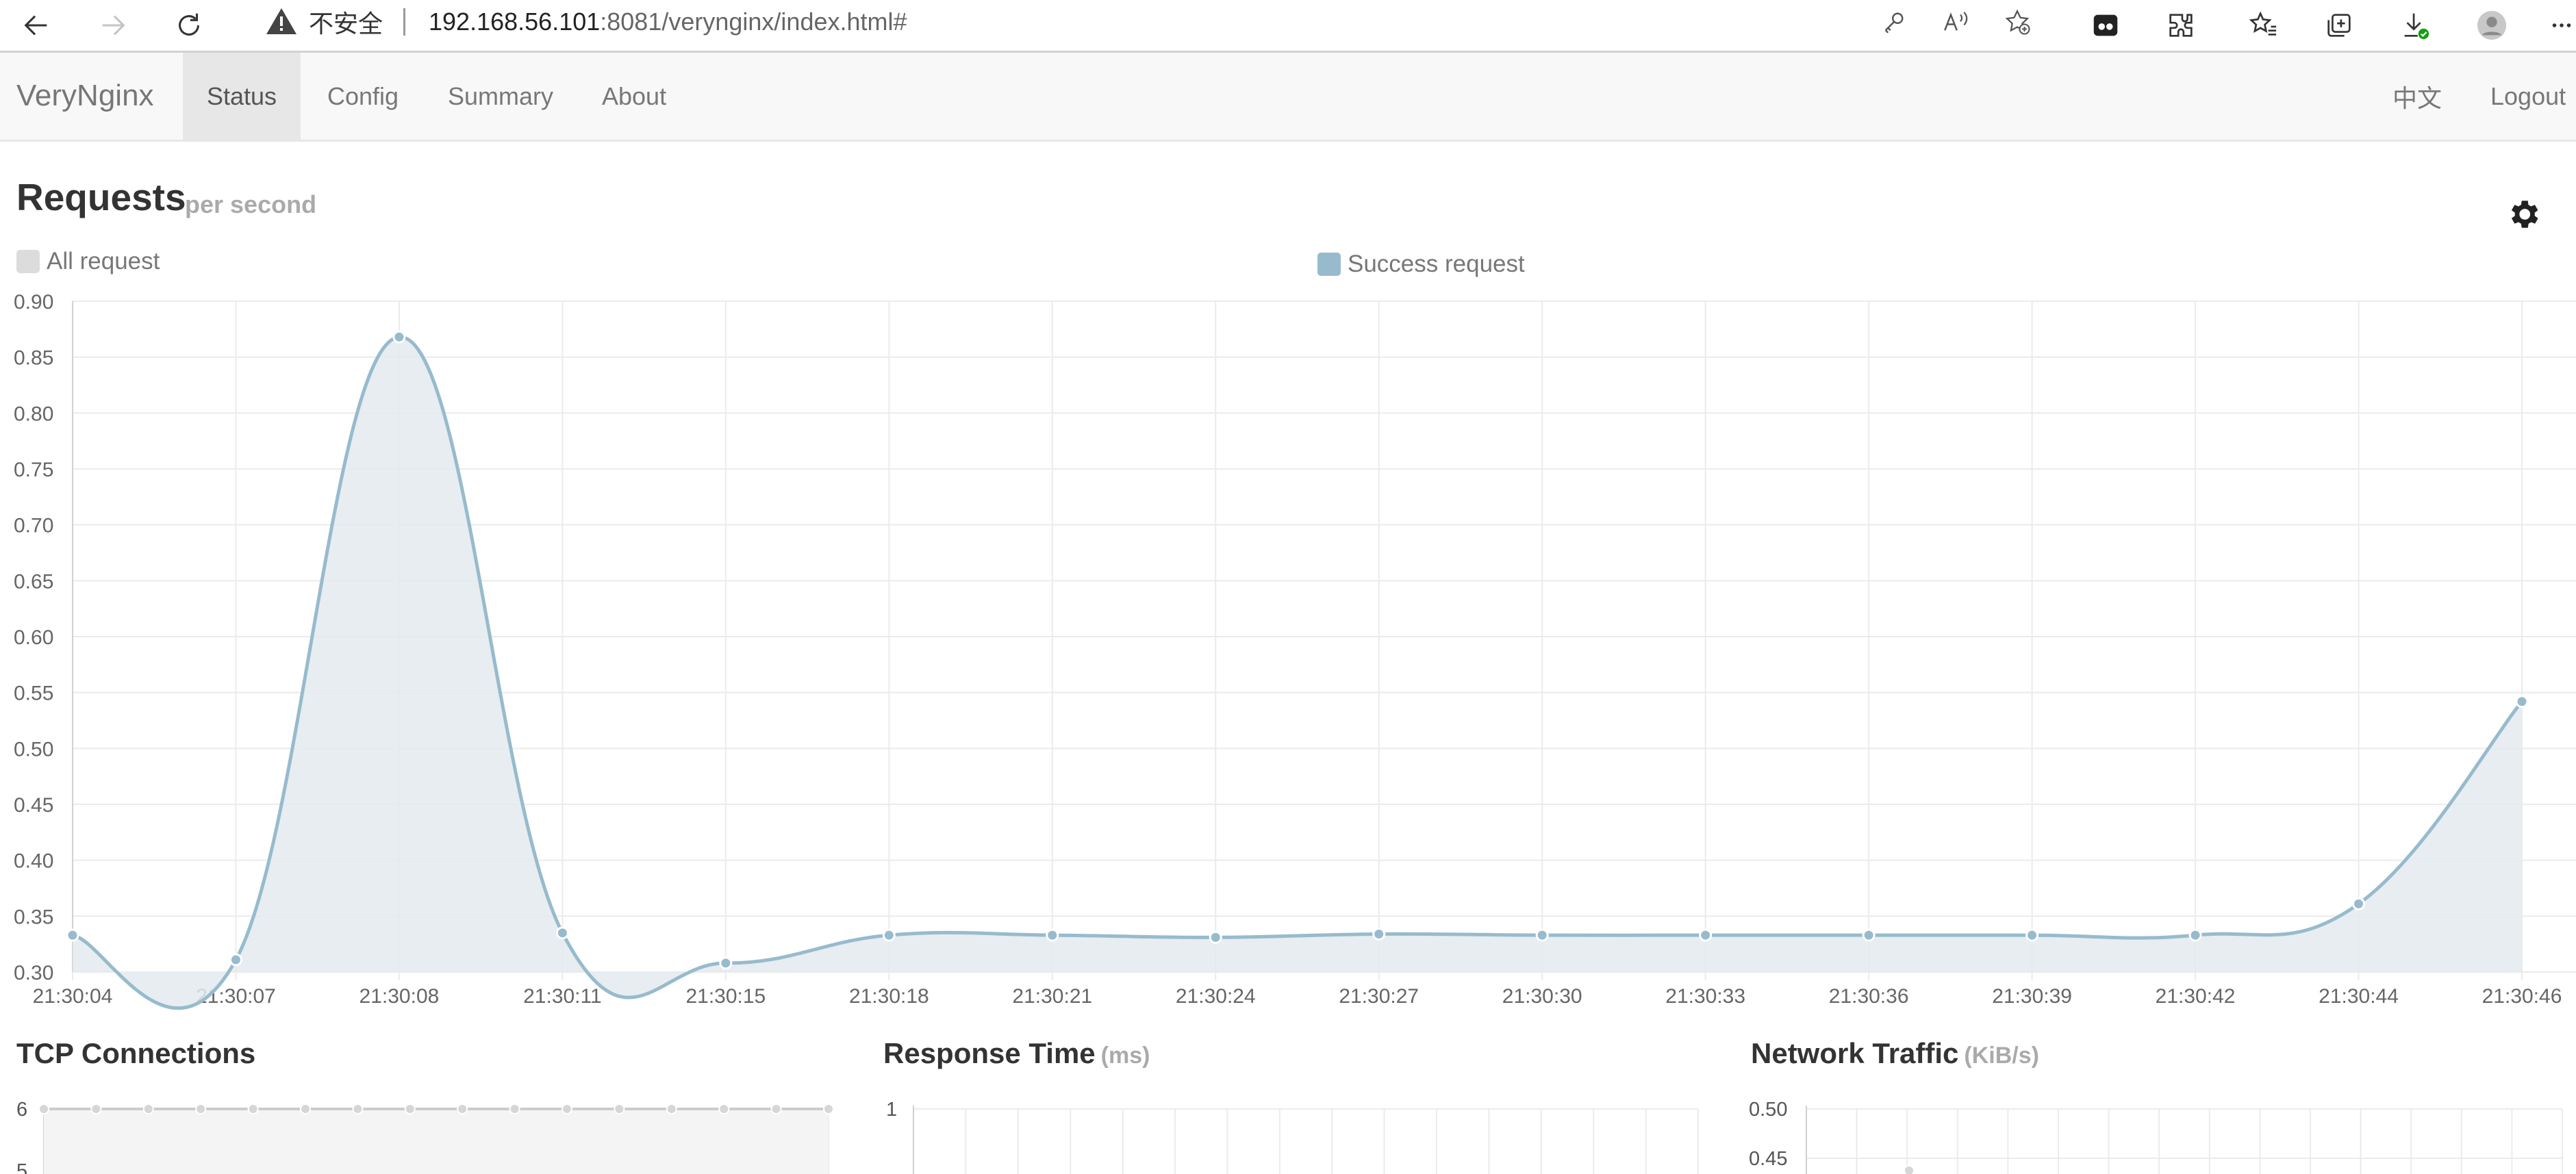  Describe the element at coordinates (1216, 996) in the screenshot. I see `x-tick-label: 21:30:24` at that location.